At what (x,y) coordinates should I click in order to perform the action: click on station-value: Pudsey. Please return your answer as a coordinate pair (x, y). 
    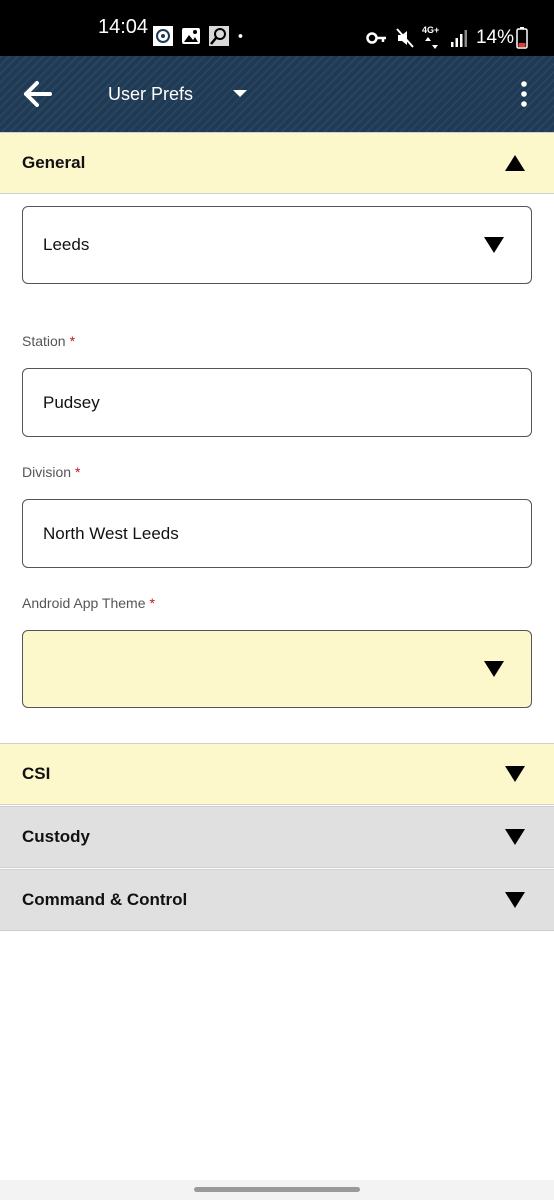
    Looking at the image, I should click on (71, 402).